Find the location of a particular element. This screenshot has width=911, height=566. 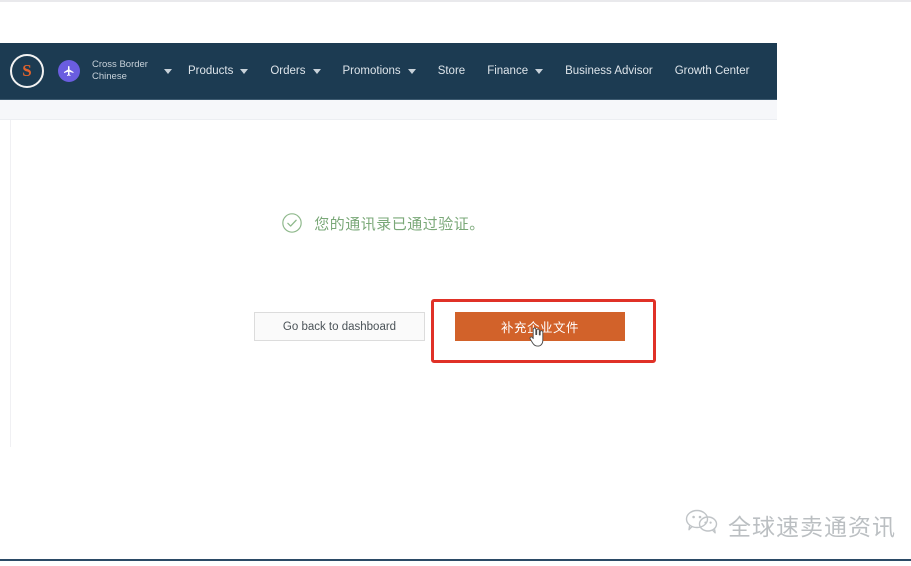

nav-item-label: Store is located at coordinates (451, 71).